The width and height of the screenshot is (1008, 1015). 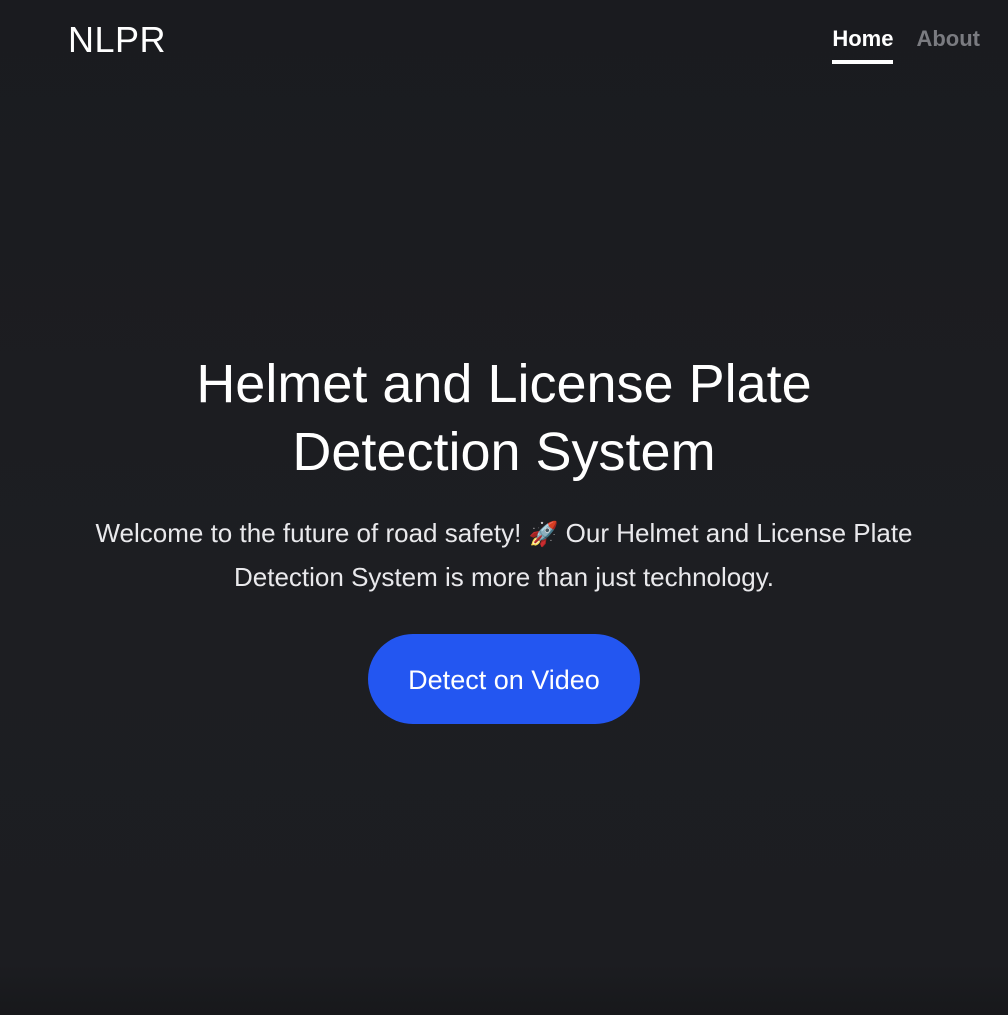 I want to click on nav-item-label: Home, so click(x=863, y=38).